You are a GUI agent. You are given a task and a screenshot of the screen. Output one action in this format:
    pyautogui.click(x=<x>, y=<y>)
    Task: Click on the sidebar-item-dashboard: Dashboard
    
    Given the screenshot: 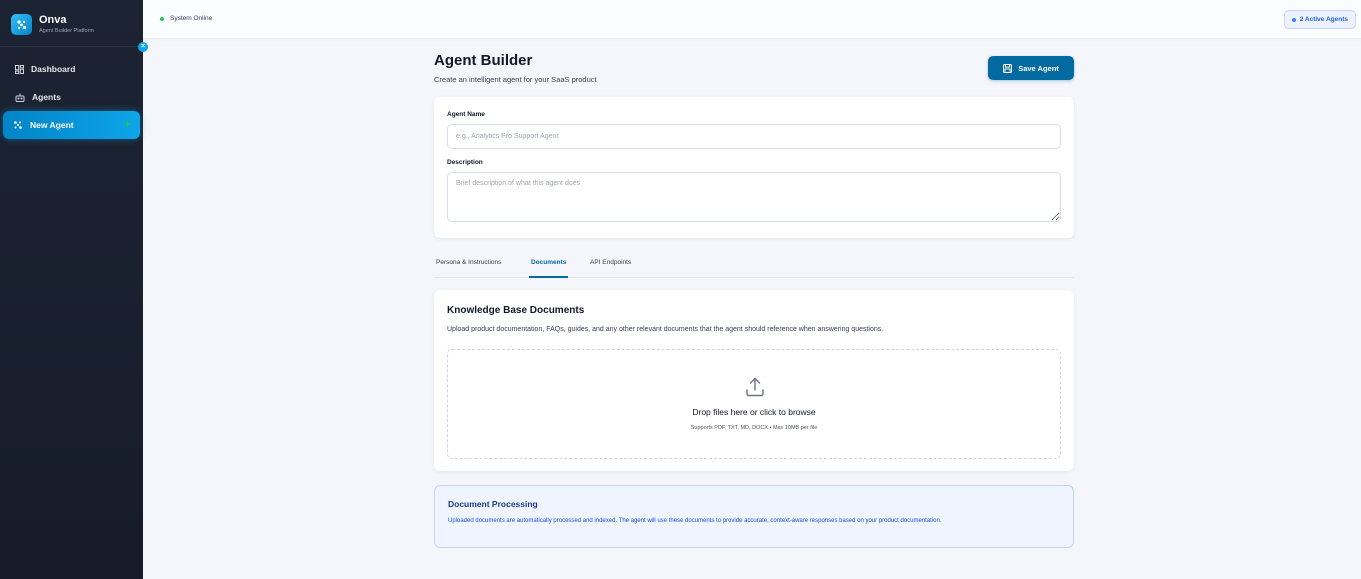 What is the action you would take?
    pyautogui.click(x=71, y=69)
    